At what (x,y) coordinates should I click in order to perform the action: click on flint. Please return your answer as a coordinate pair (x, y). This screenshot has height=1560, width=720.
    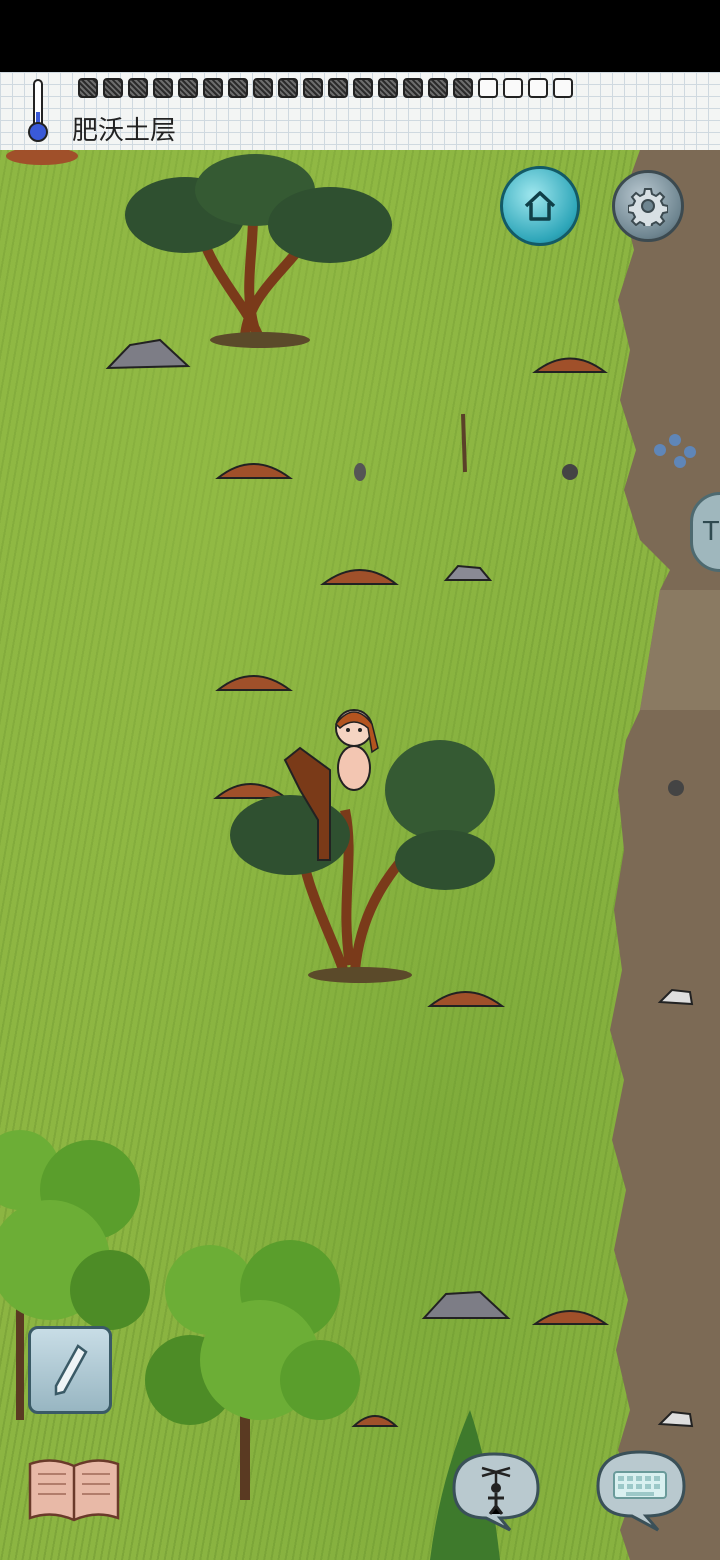
    Looking at the image, I should click on (360, 472).